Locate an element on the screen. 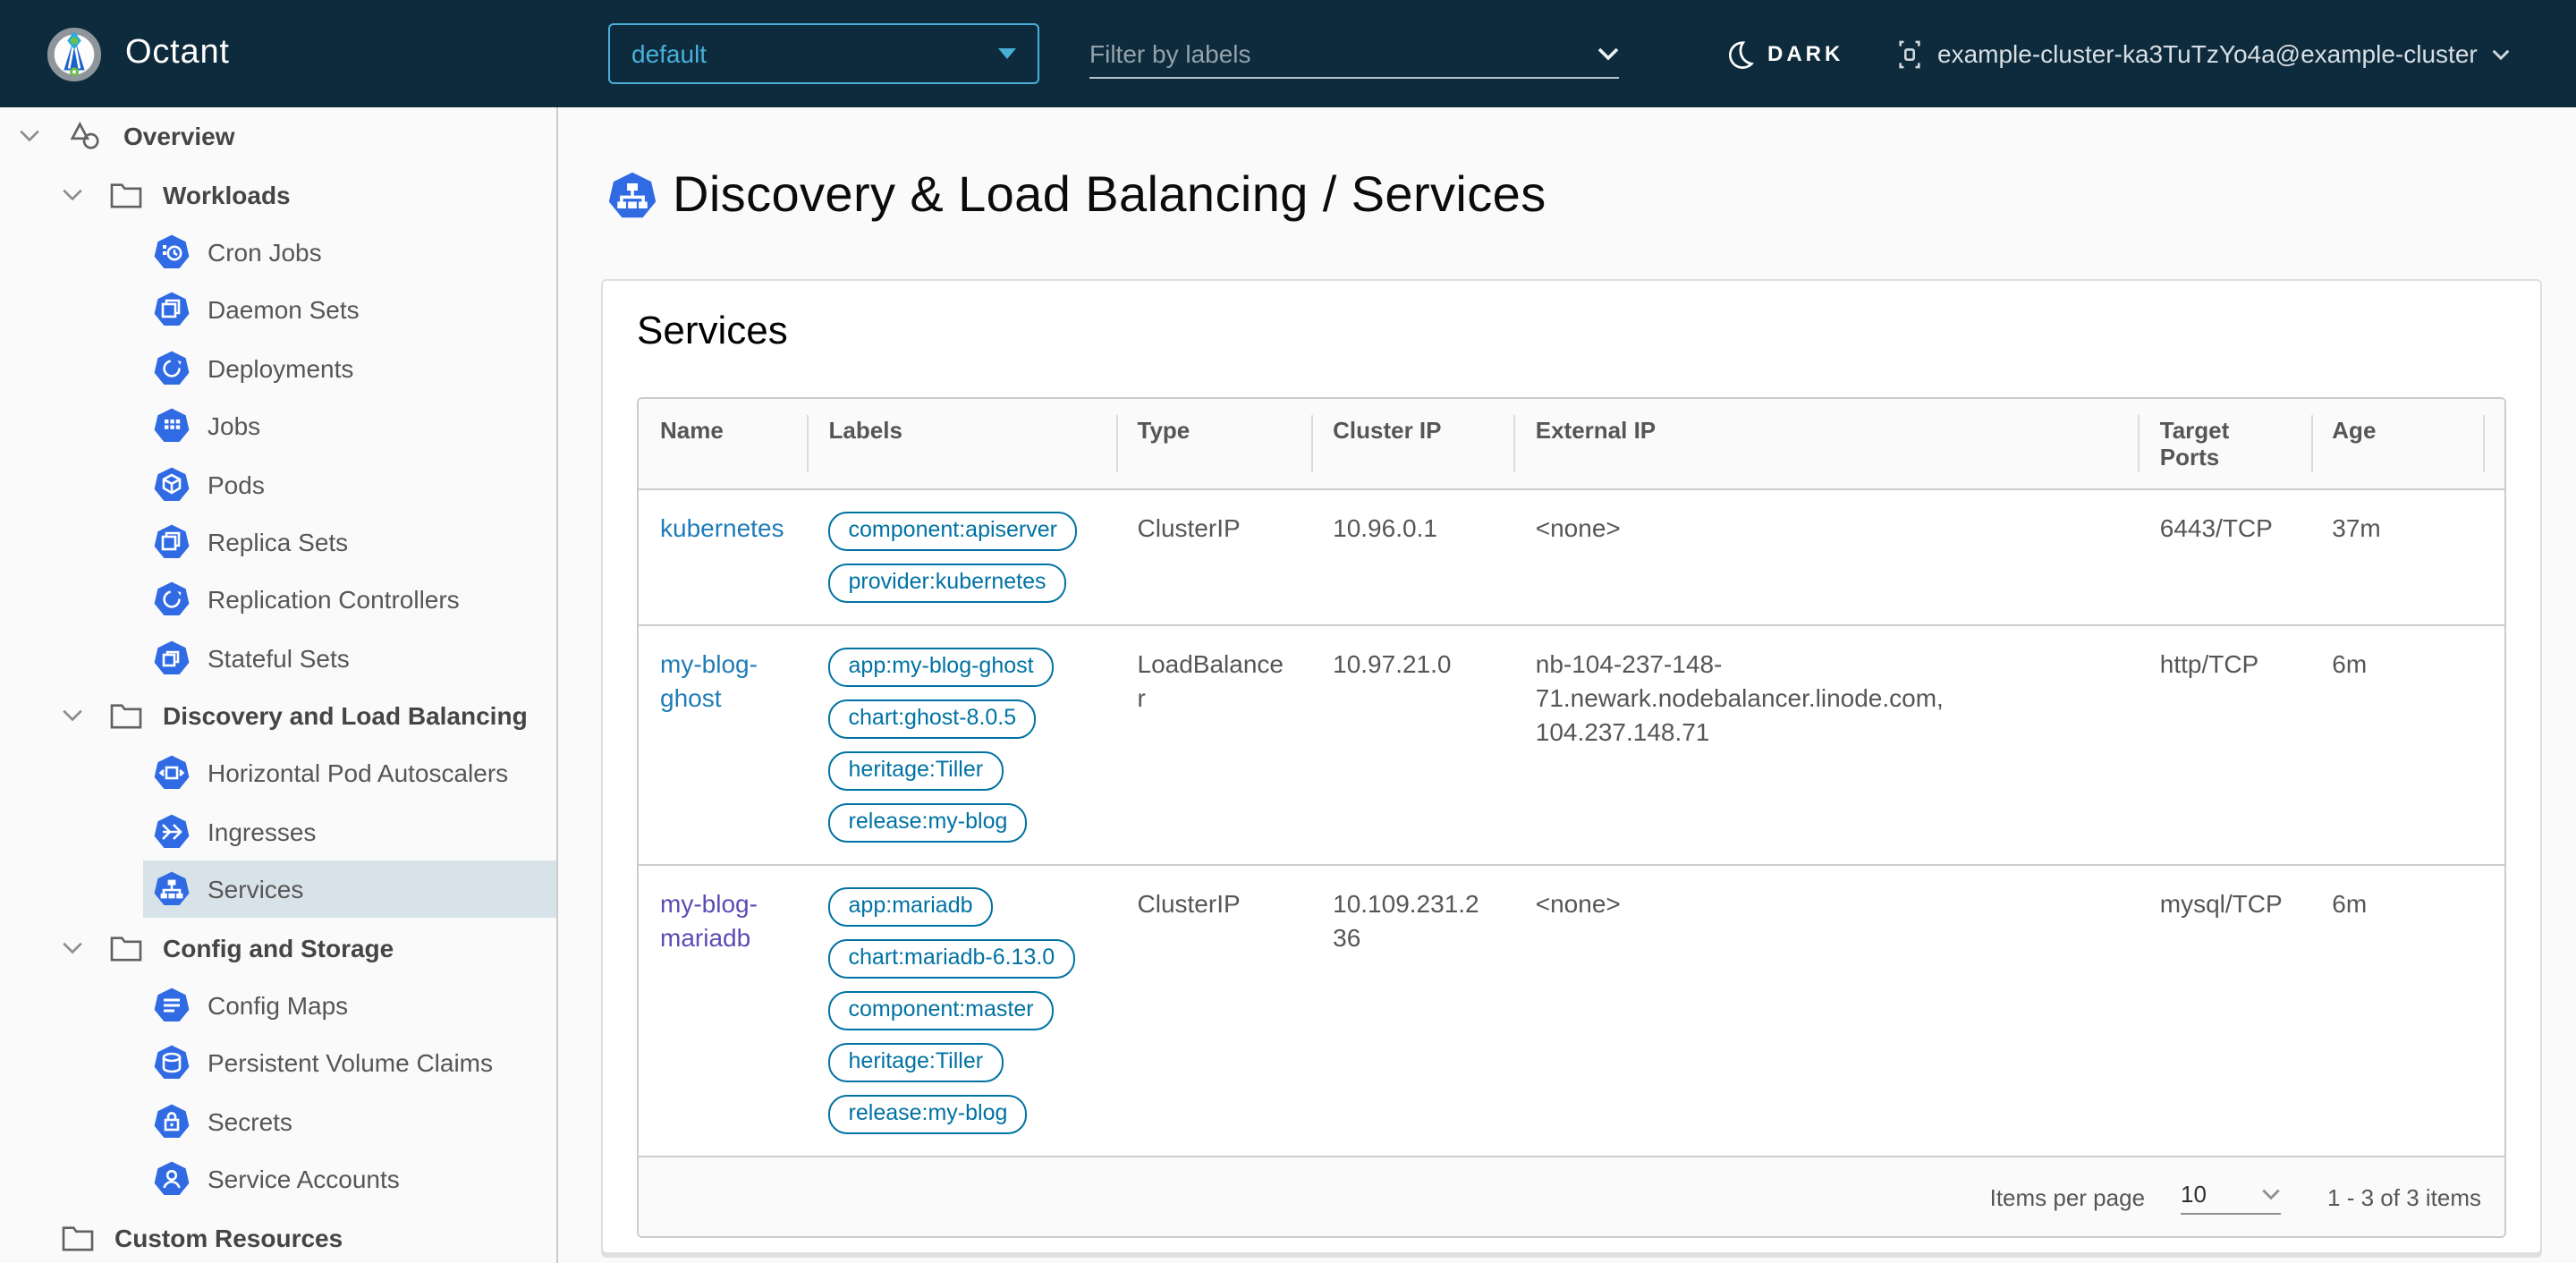 Image resolution: width=2576 pixels, height=1263 pixels. sidebar-item-config-maps: Config Maps is located at coordinates (349, 1006).